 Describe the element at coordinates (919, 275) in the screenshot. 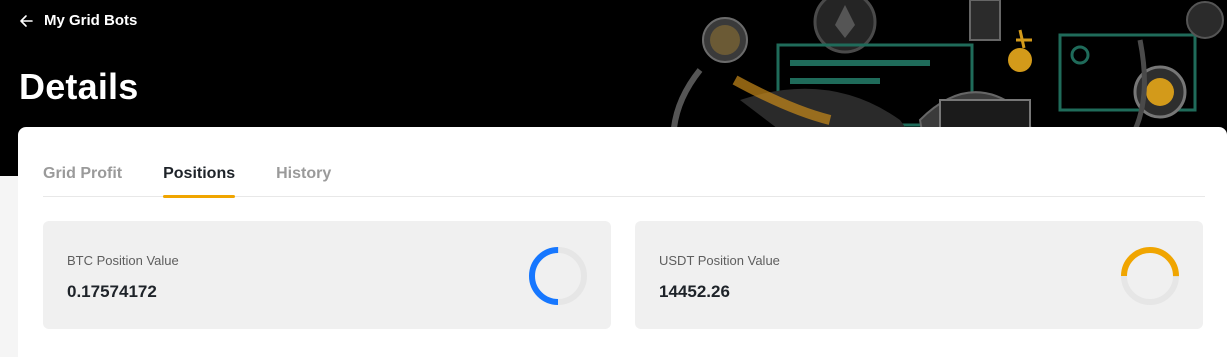

I see `usdt-position-card: USDT Position Value 14452.26` at that location.